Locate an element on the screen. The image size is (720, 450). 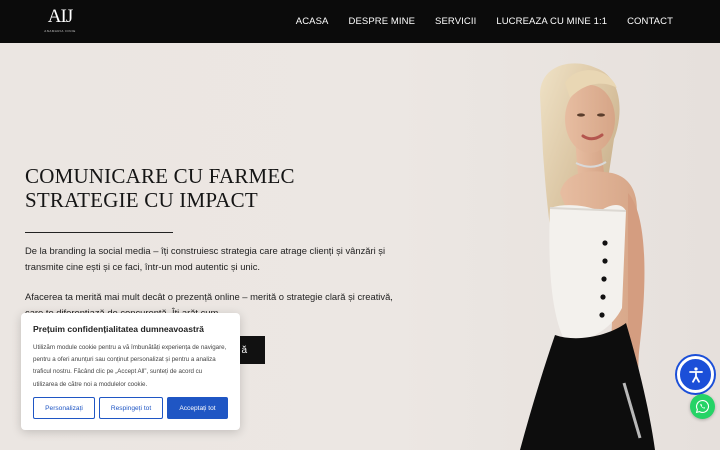
accessibility-button is located at coordinates (695, 374).